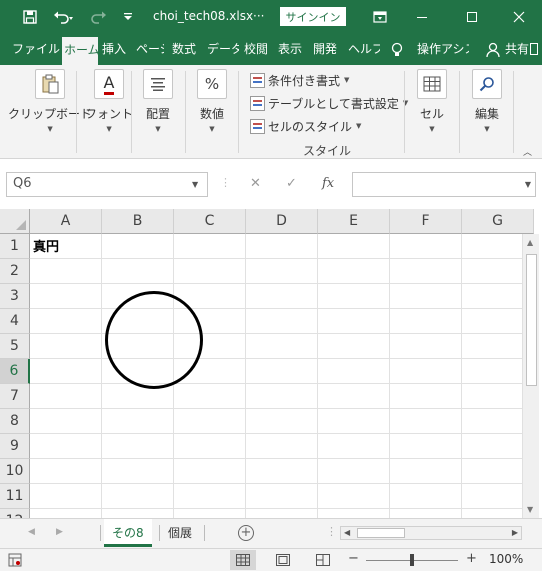  I want to click on zoom-out-button: −, so click(353, 558).